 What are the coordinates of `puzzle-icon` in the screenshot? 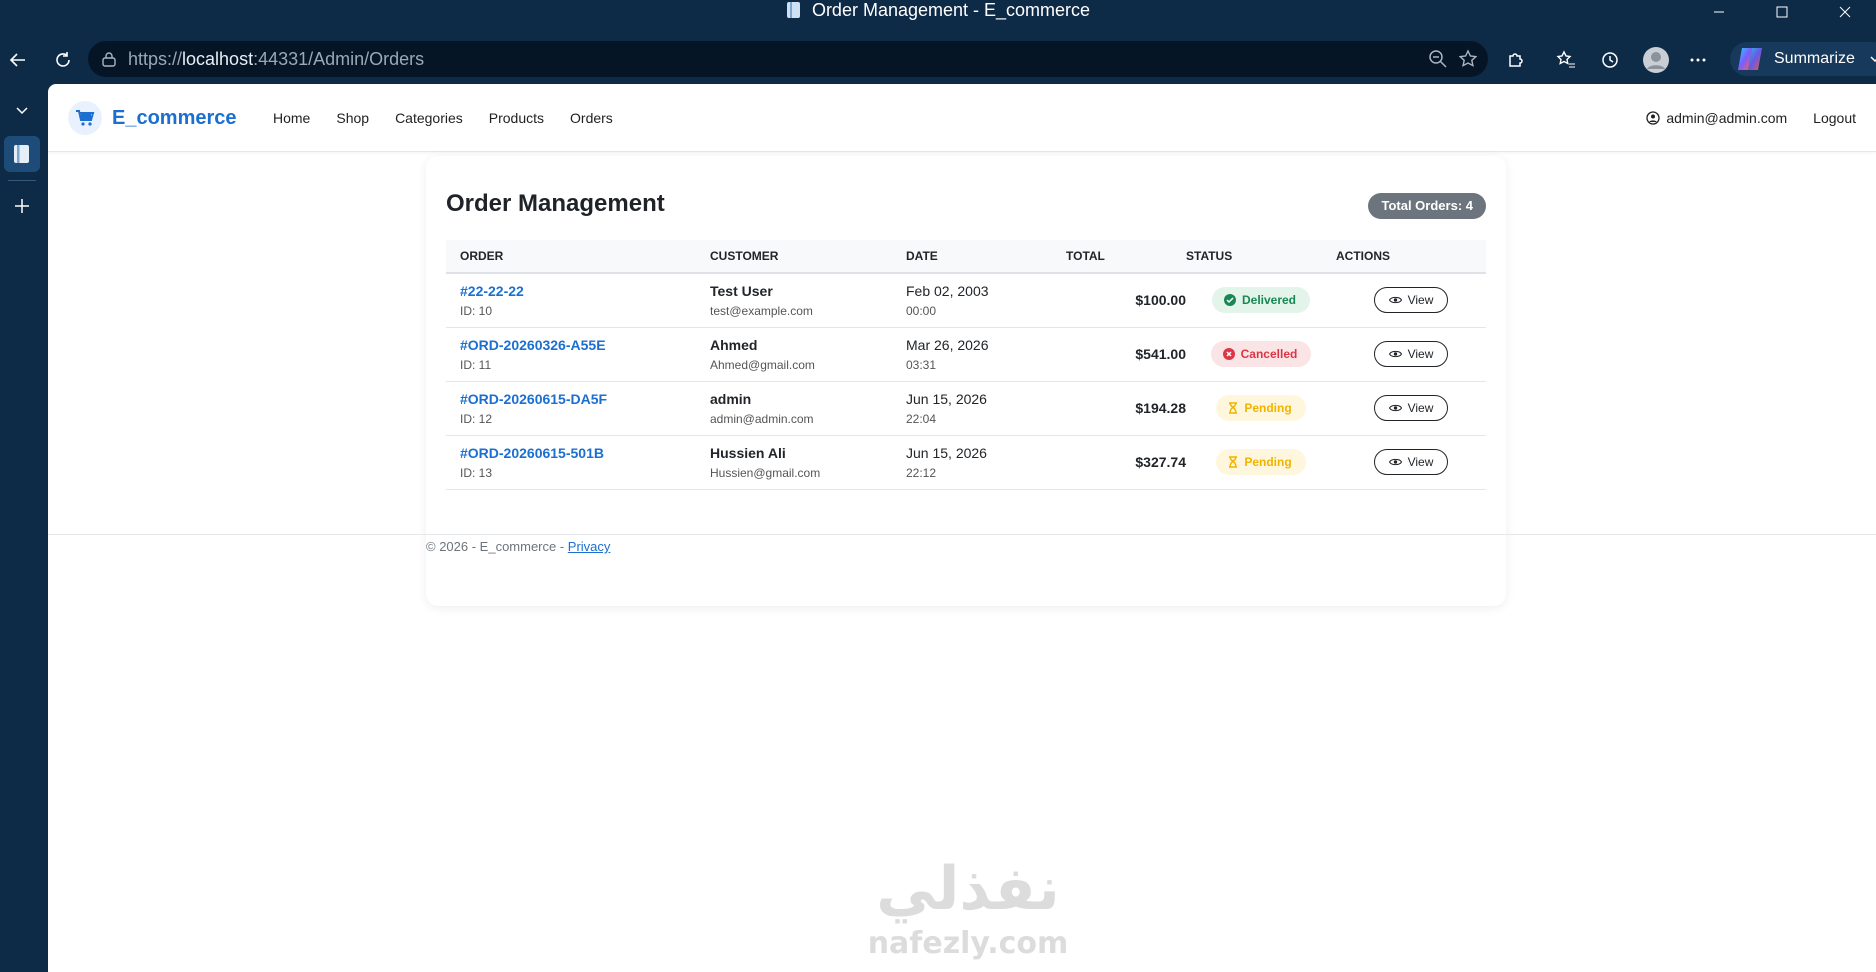 It's located at (1516, 60).